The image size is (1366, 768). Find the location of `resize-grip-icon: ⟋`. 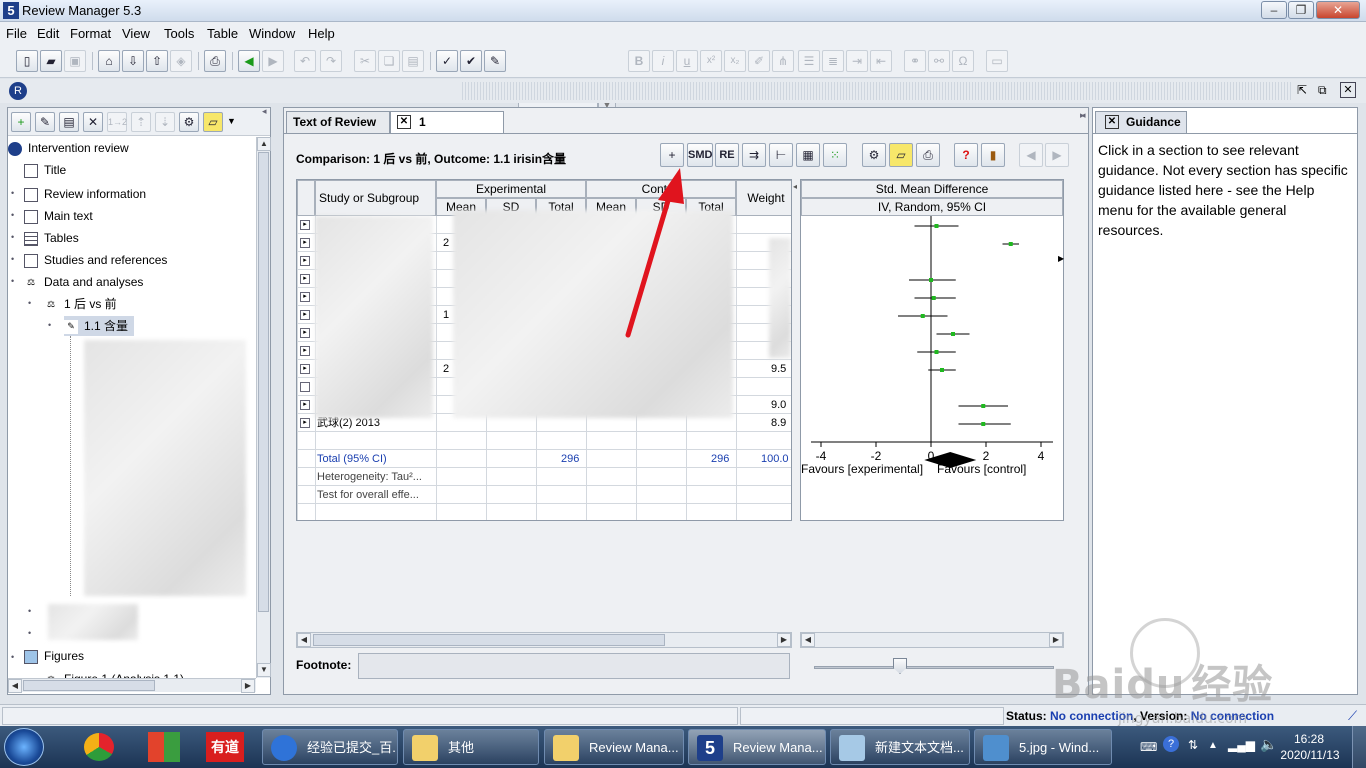

resize-grip-icon: ⟋ is located at coordinates (1352, 716).